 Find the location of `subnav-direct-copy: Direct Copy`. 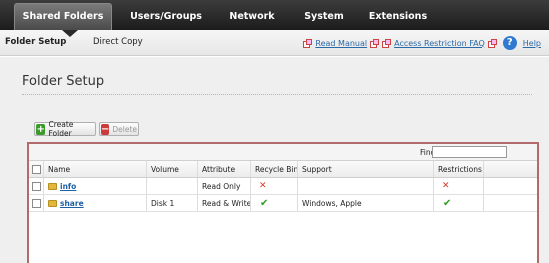

subnav-direct-copy: Direct Copy is located at coordinates (118, 42).